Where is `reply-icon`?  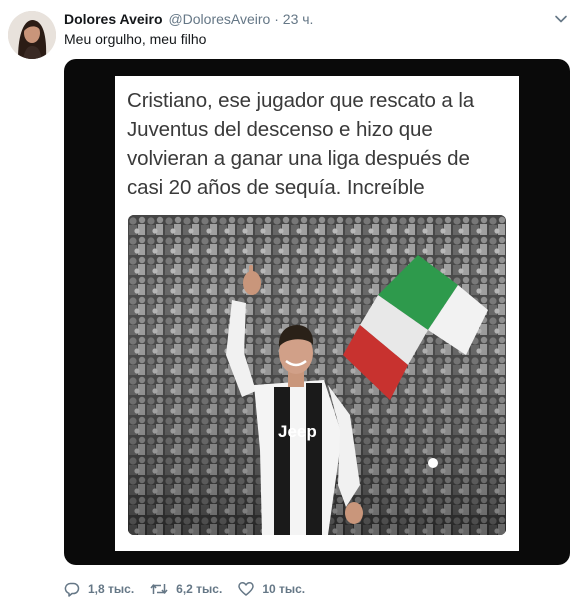 reply-icon is located at coordinates (72, 589).